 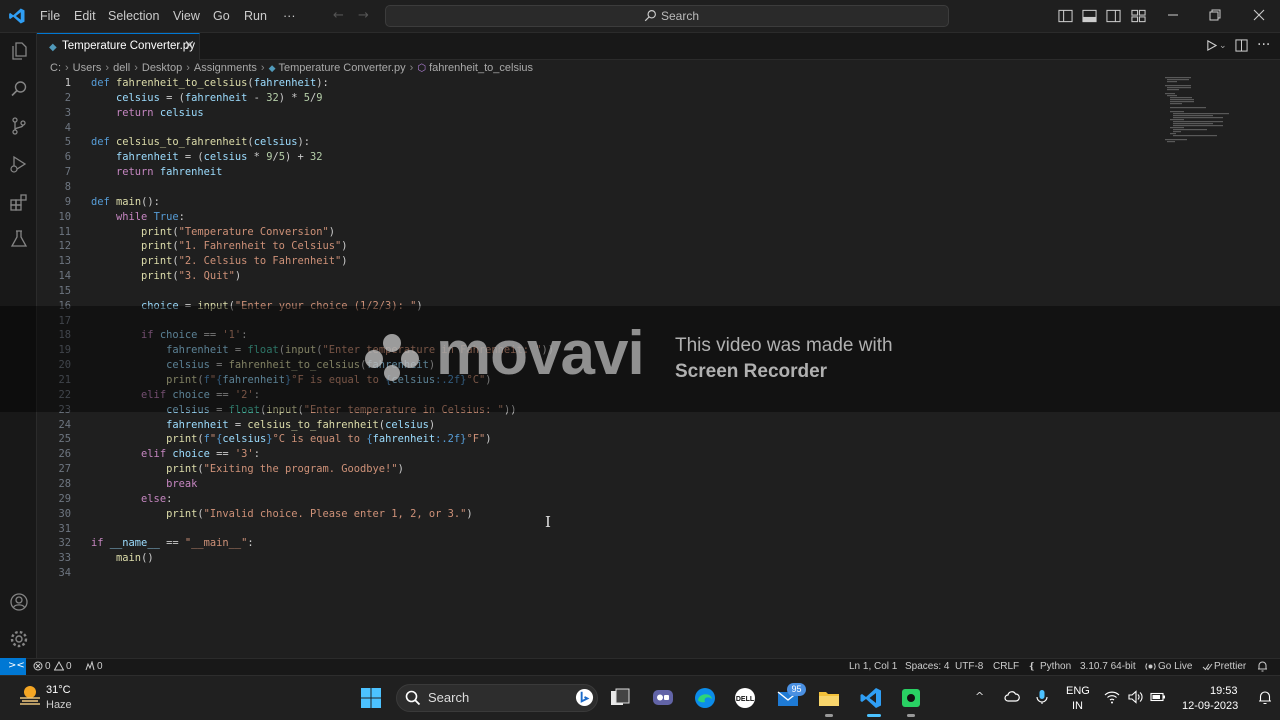 I want to click on code-line: 11 print("Temperature Conversion"), so click(x=387, y=232).